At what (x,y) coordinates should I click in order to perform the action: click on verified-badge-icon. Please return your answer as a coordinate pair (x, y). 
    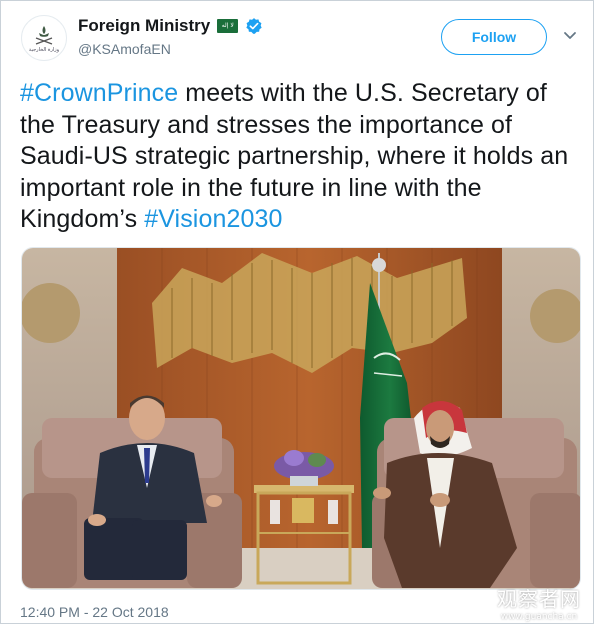
    Looking at the image, I should click on (254, 26).